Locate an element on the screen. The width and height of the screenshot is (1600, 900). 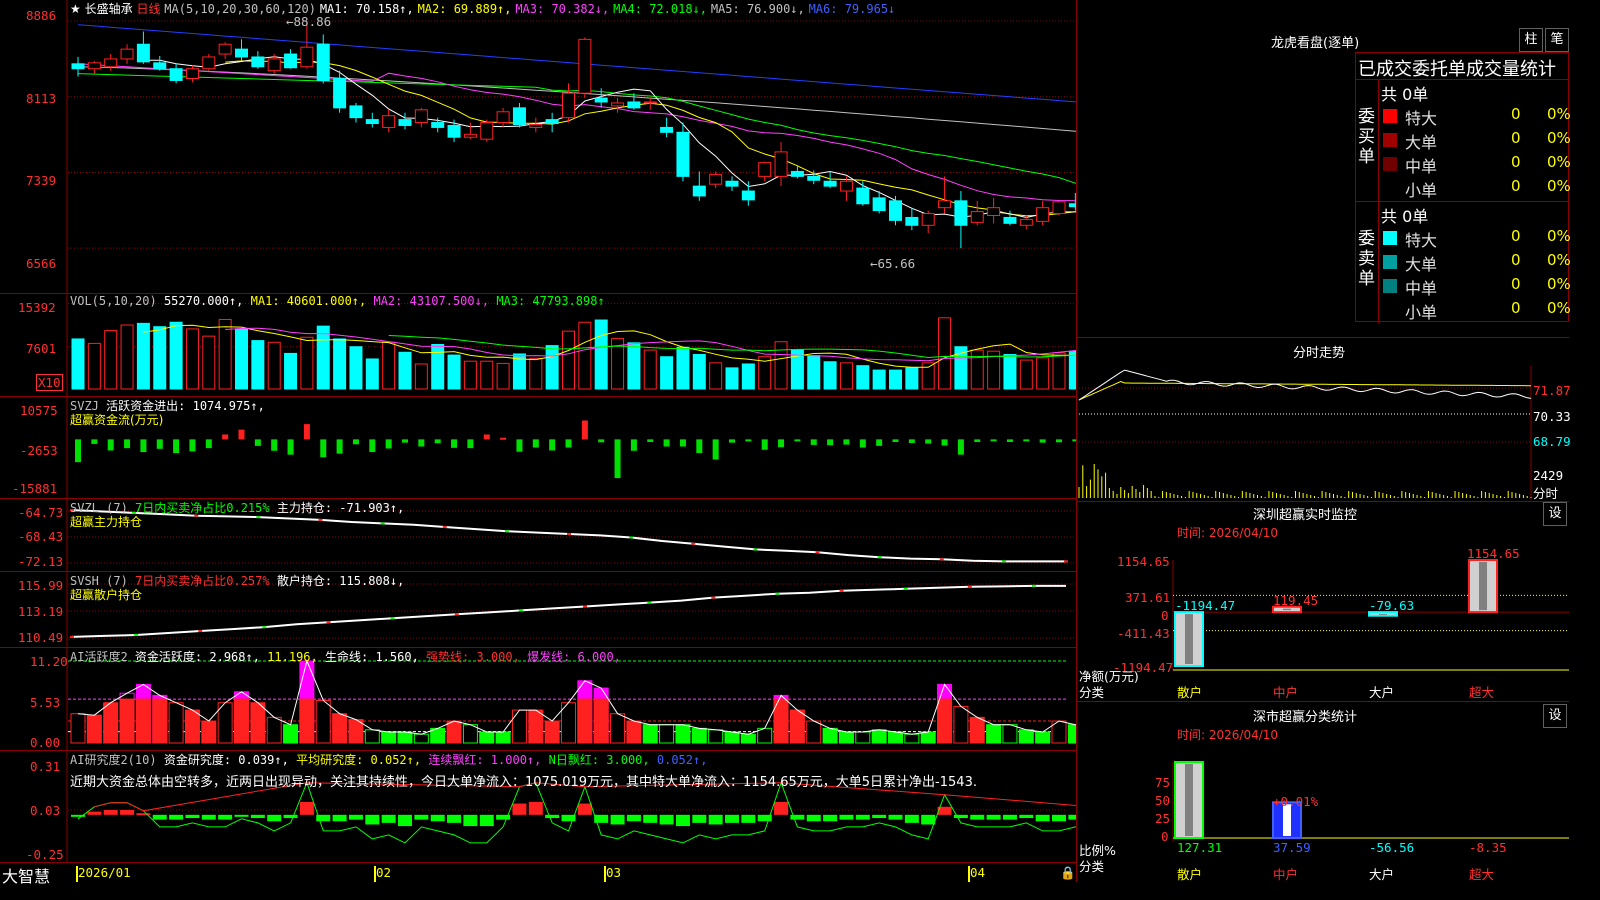
buy-row: 大单 0 0% is located at coordinates (1485, 140).